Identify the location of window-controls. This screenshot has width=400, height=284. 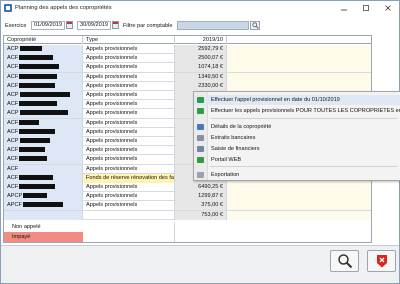
(366, 8).